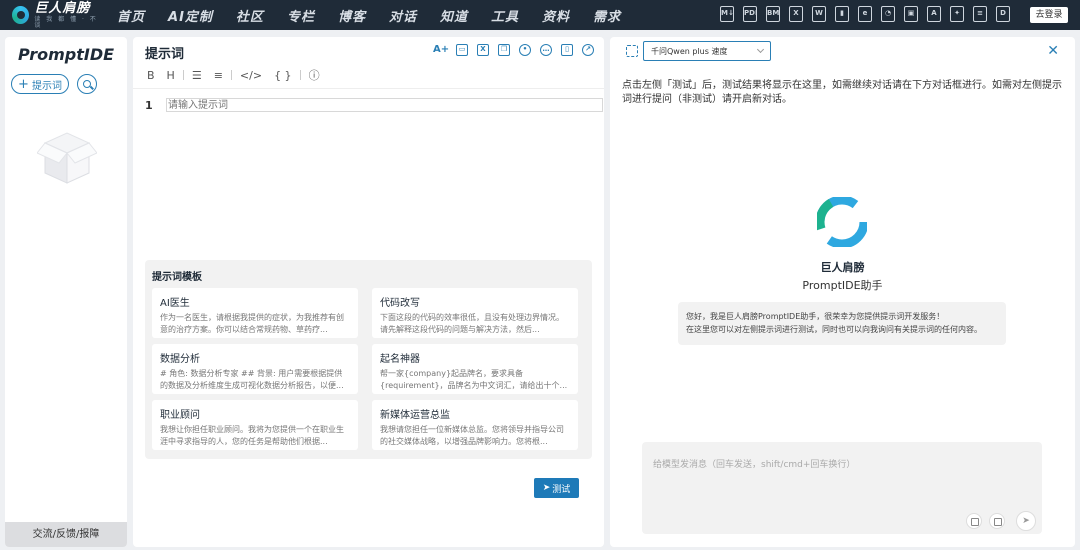 The image size is (1080, 550). Describe the element at coordinates (165, 54) in the screenshot. I see `editor-title: 提示词` at that location.